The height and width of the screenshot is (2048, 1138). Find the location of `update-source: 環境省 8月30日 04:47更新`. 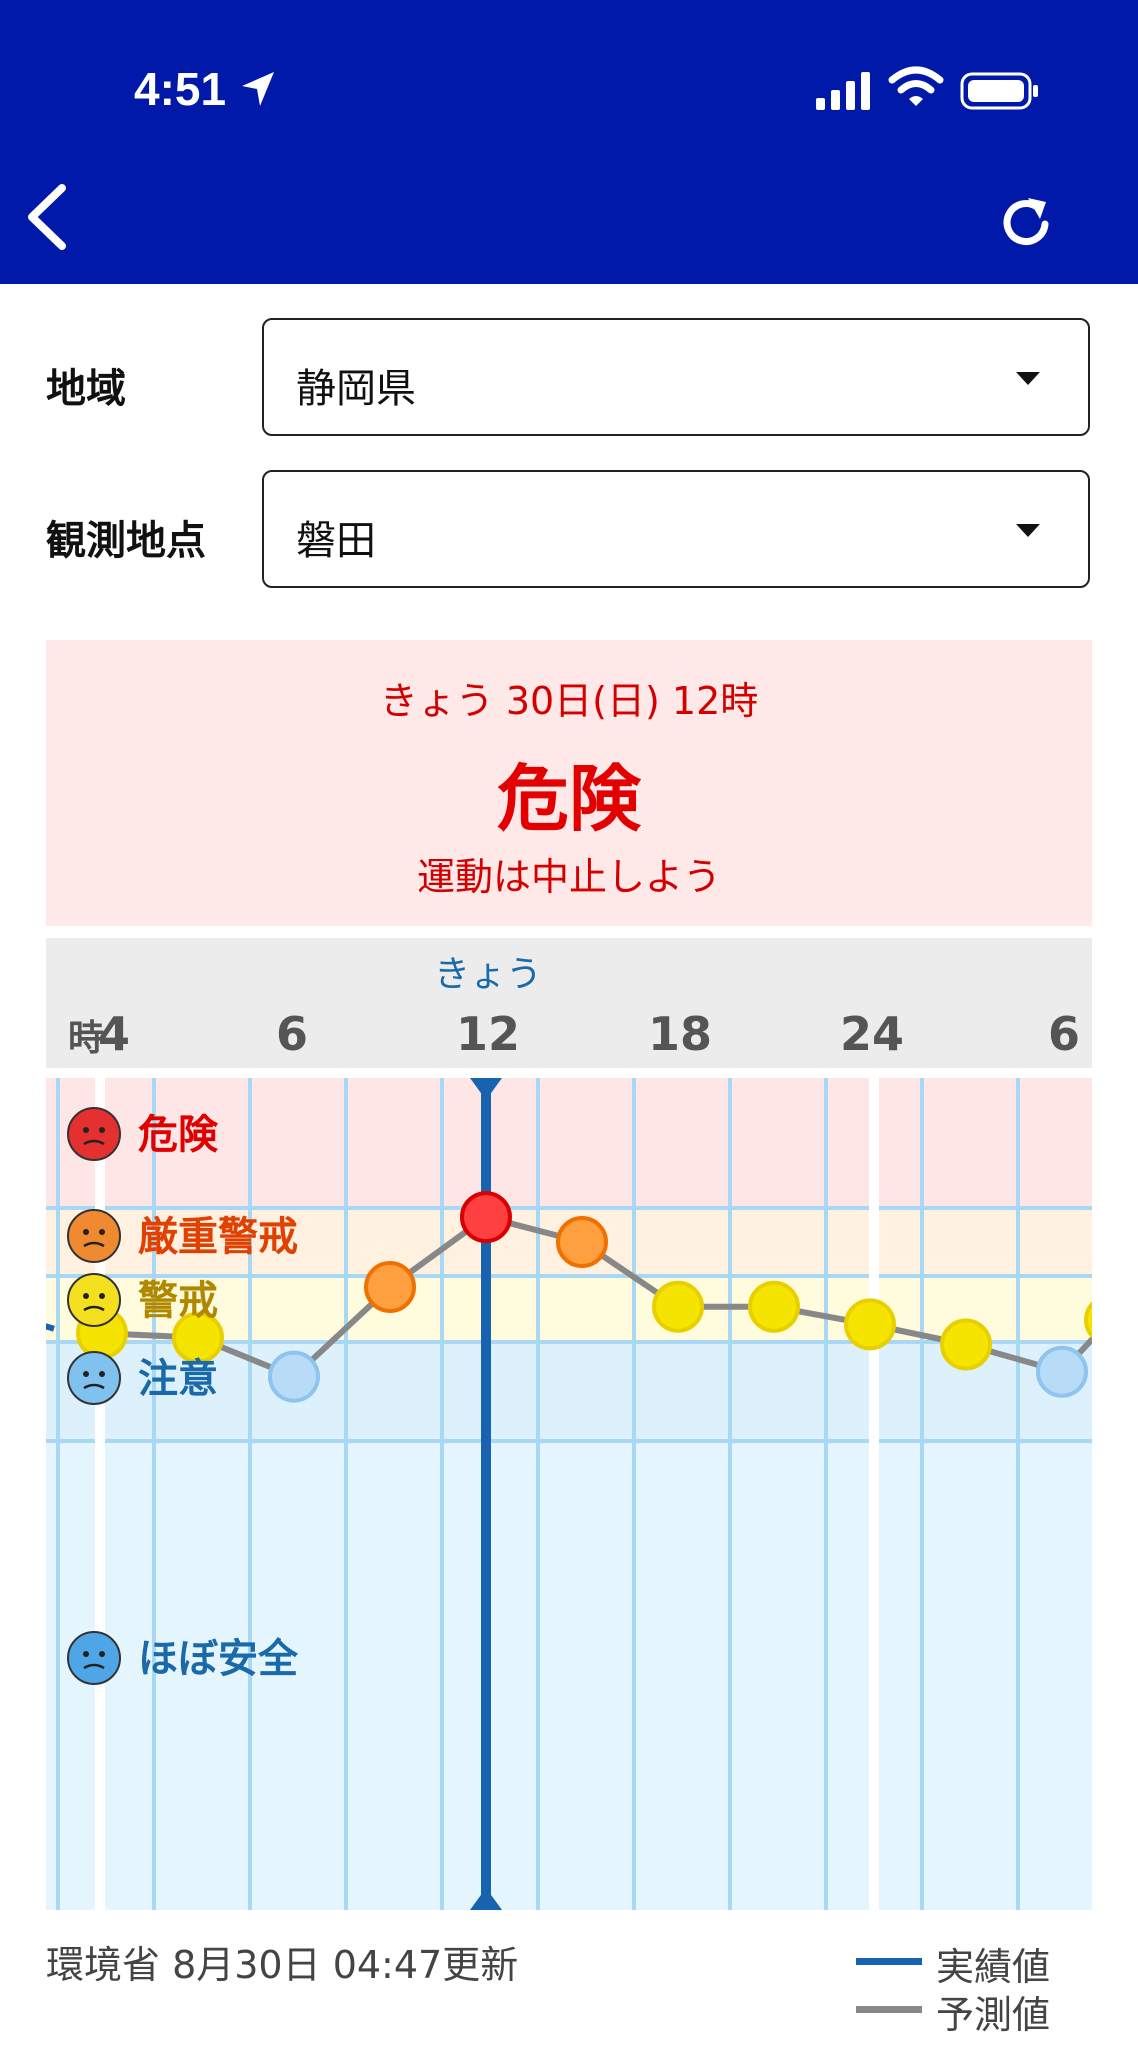

update-source: 環境省 8月30日 04:47更新 is located at coordinates (282, 1965).